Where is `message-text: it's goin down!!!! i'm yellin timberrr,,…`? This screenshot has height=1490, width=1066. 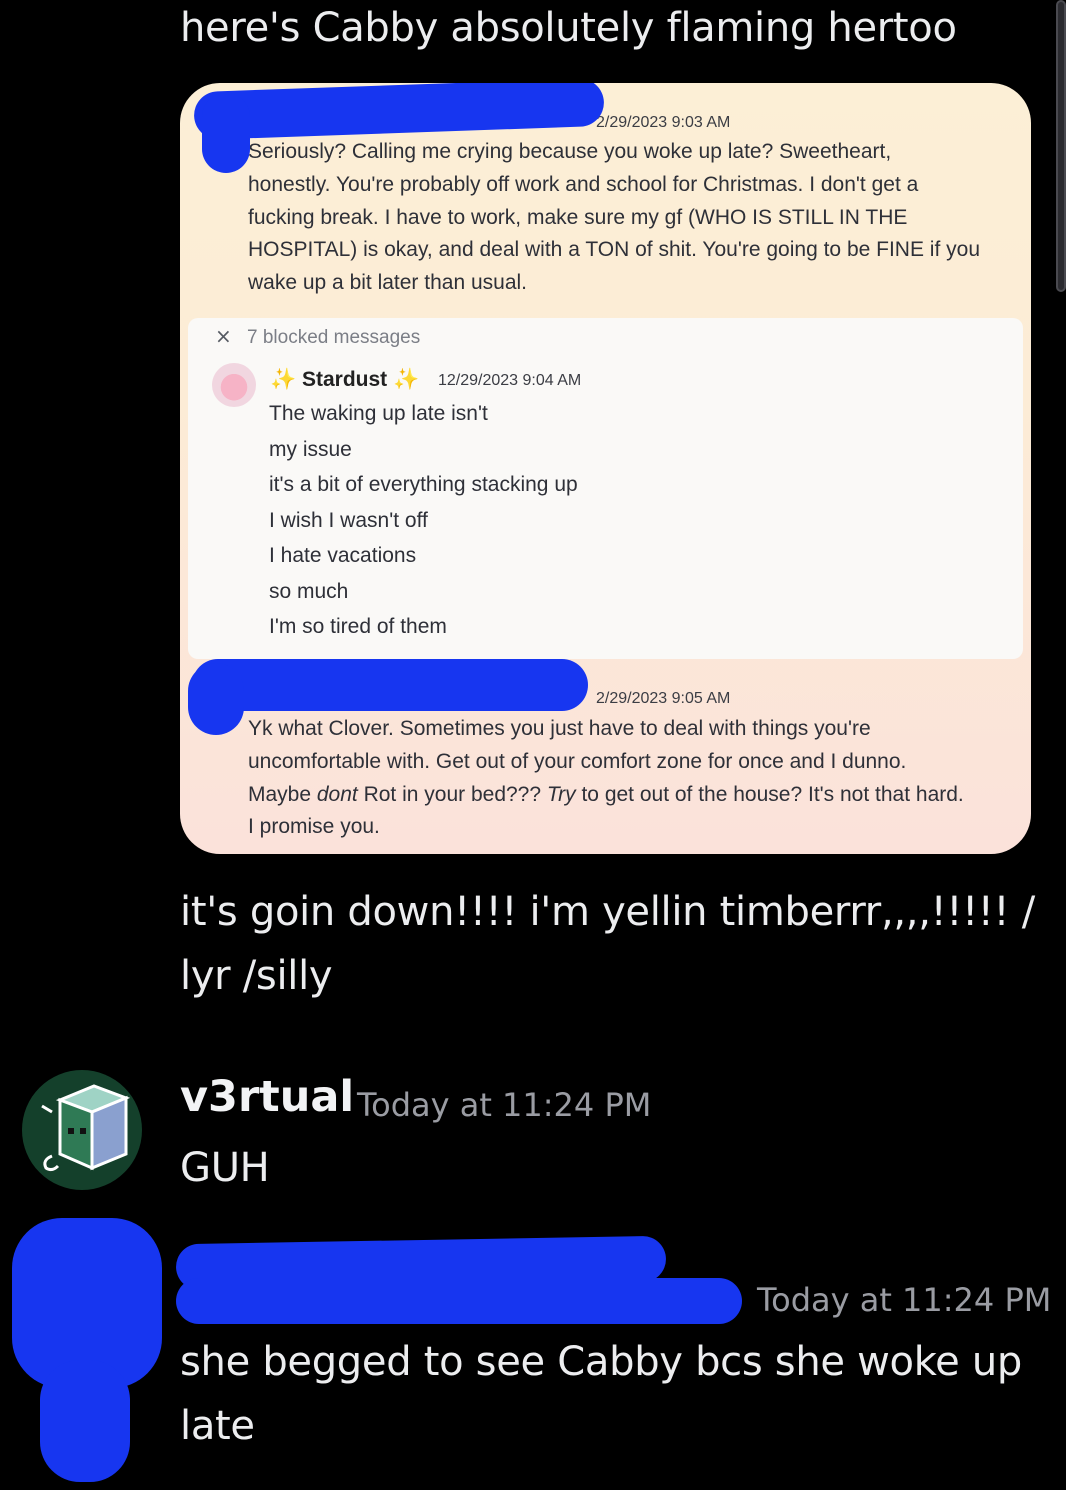
message-text: it's goin down!!!! i'm yellin timberrr,,… is located at coordinates (607, 944).